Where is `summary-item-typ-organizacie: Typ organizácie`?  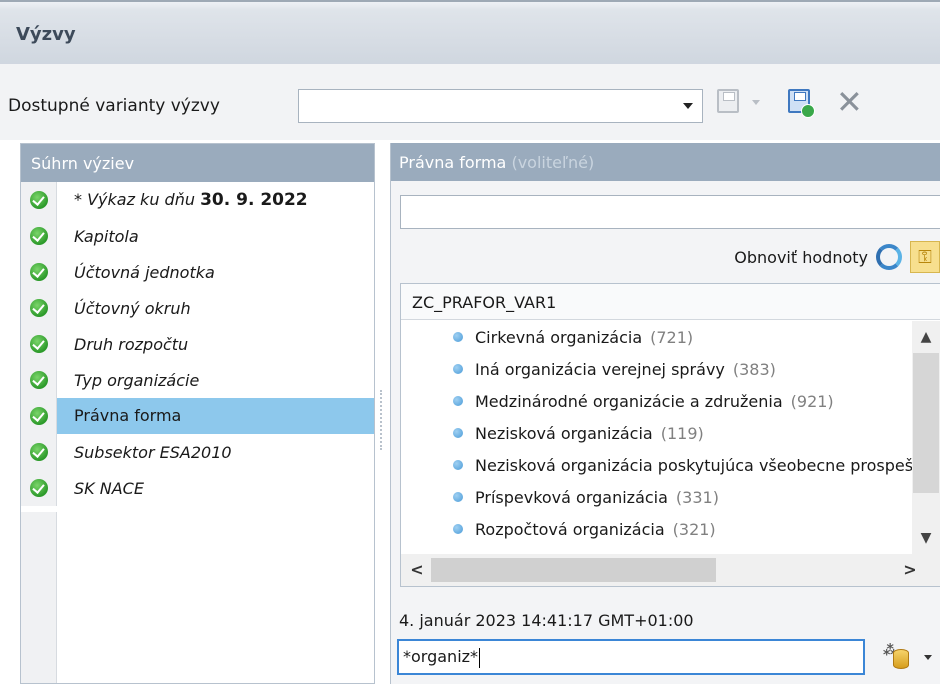
summary-item-typ-organizacie: Typ organizácie is located at coordinates (197, 380).